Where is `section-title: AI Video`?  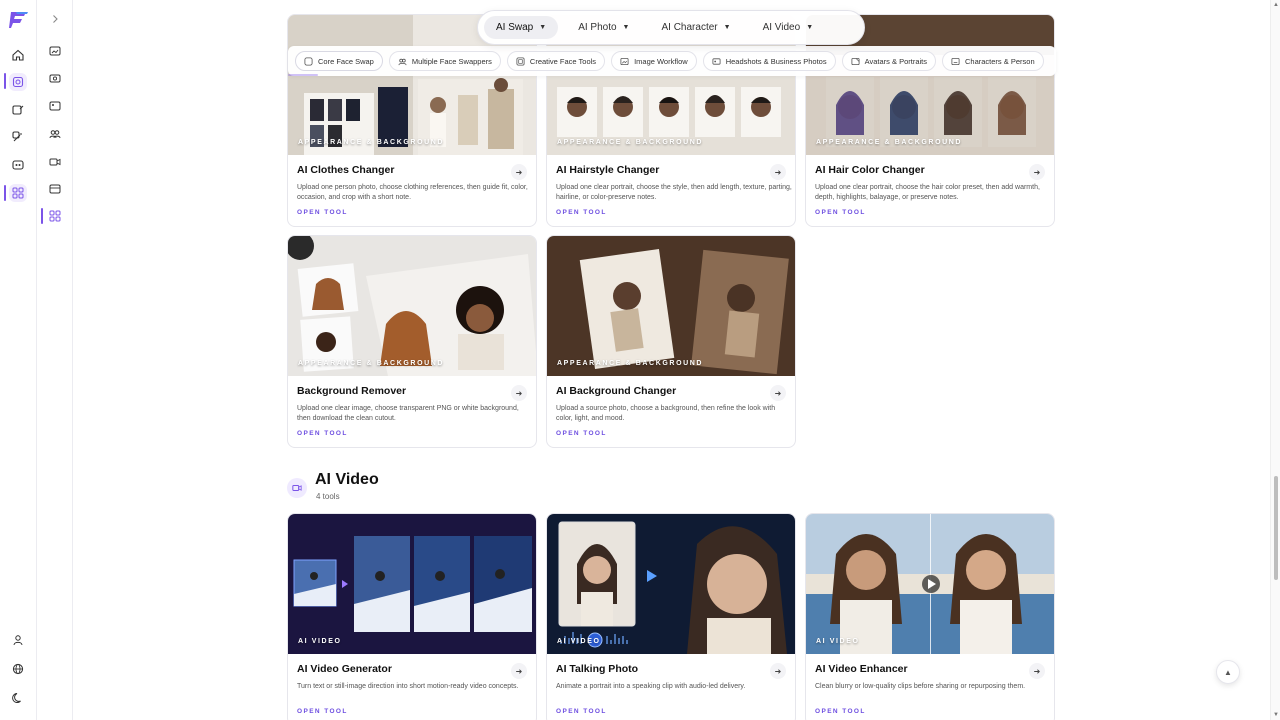 section-title: AI Video is located at coordinates (347, 479).